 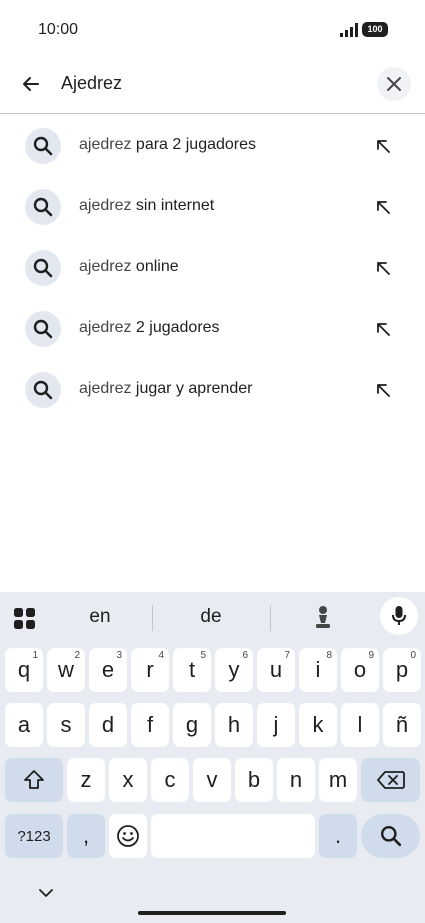 I want to click on suggestion-item: ajedrez sin internet, so click(x=212, y=205).